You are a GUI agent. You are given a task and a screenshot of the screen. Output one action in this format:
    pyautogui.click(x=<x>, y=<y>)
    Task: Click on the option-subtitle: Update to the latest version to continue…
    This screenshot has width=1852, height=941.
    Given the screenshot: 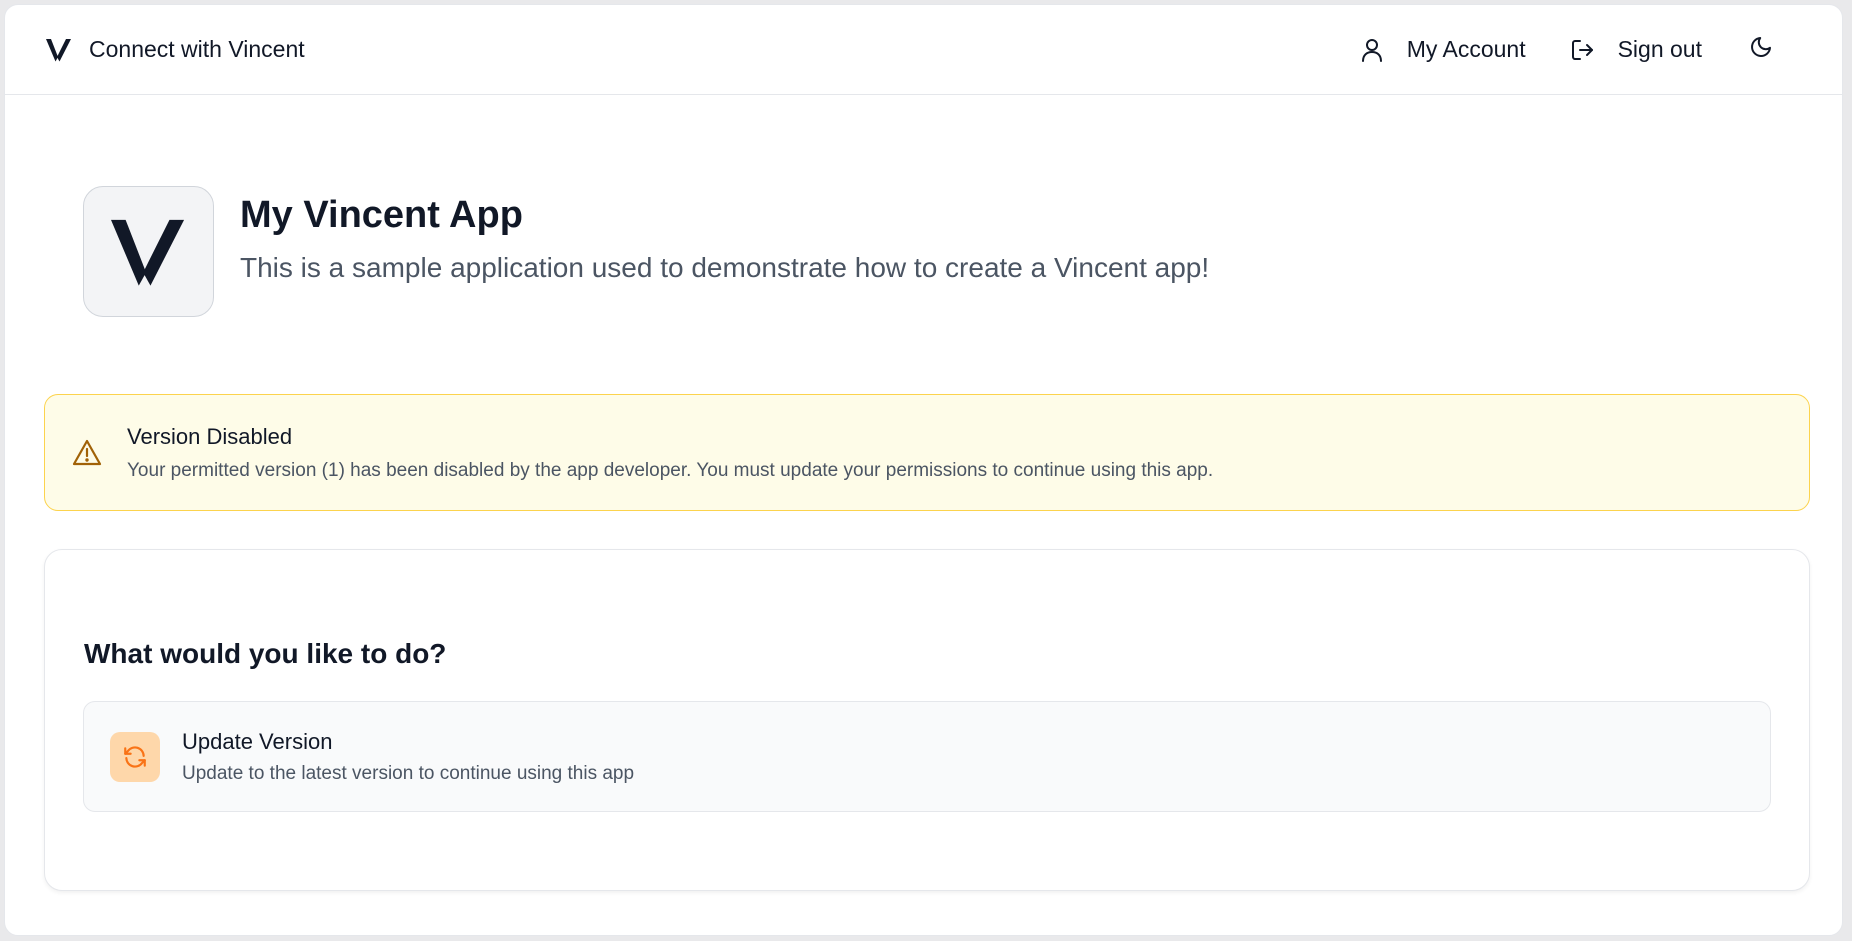 What is the action you would take?
    pyautogui.click(x=408, y=773)
    